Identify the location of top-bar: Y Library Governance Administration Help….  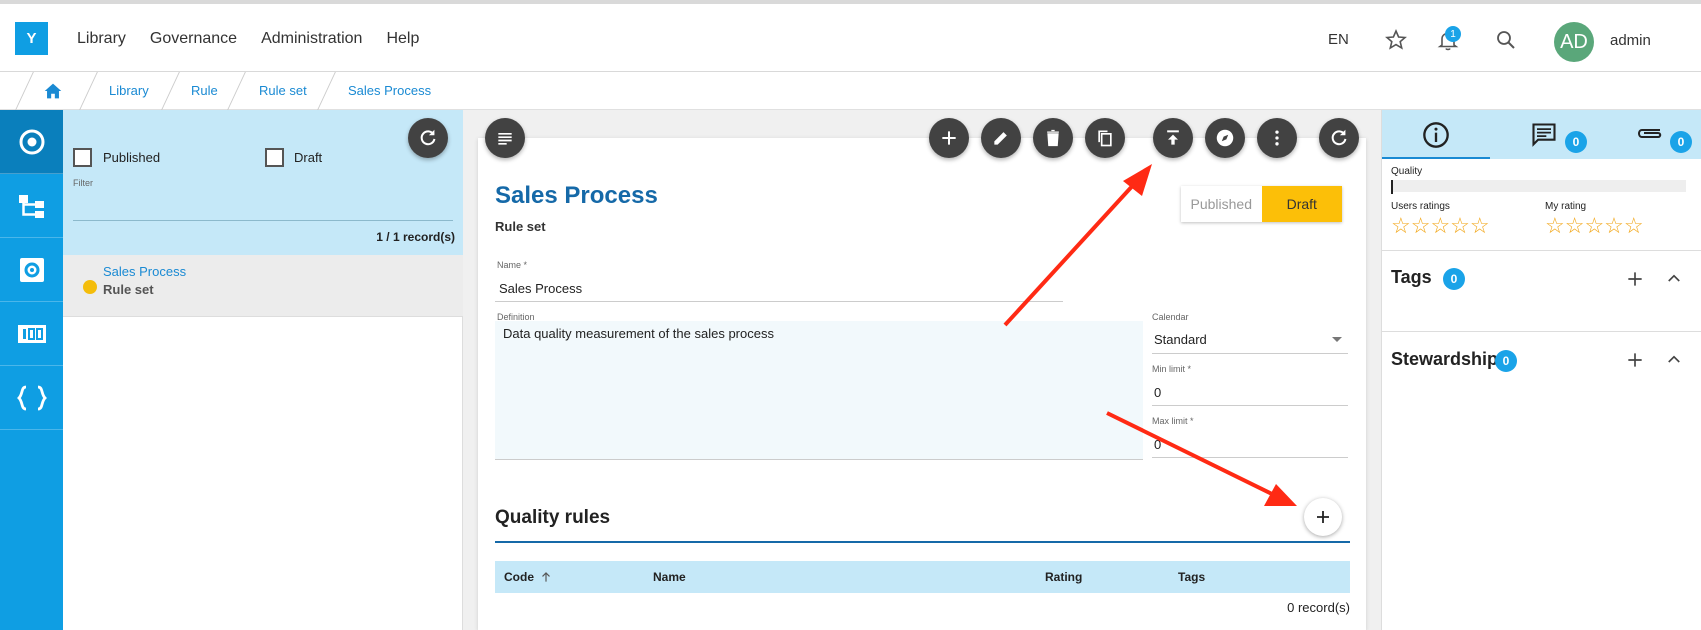
(850, 36).